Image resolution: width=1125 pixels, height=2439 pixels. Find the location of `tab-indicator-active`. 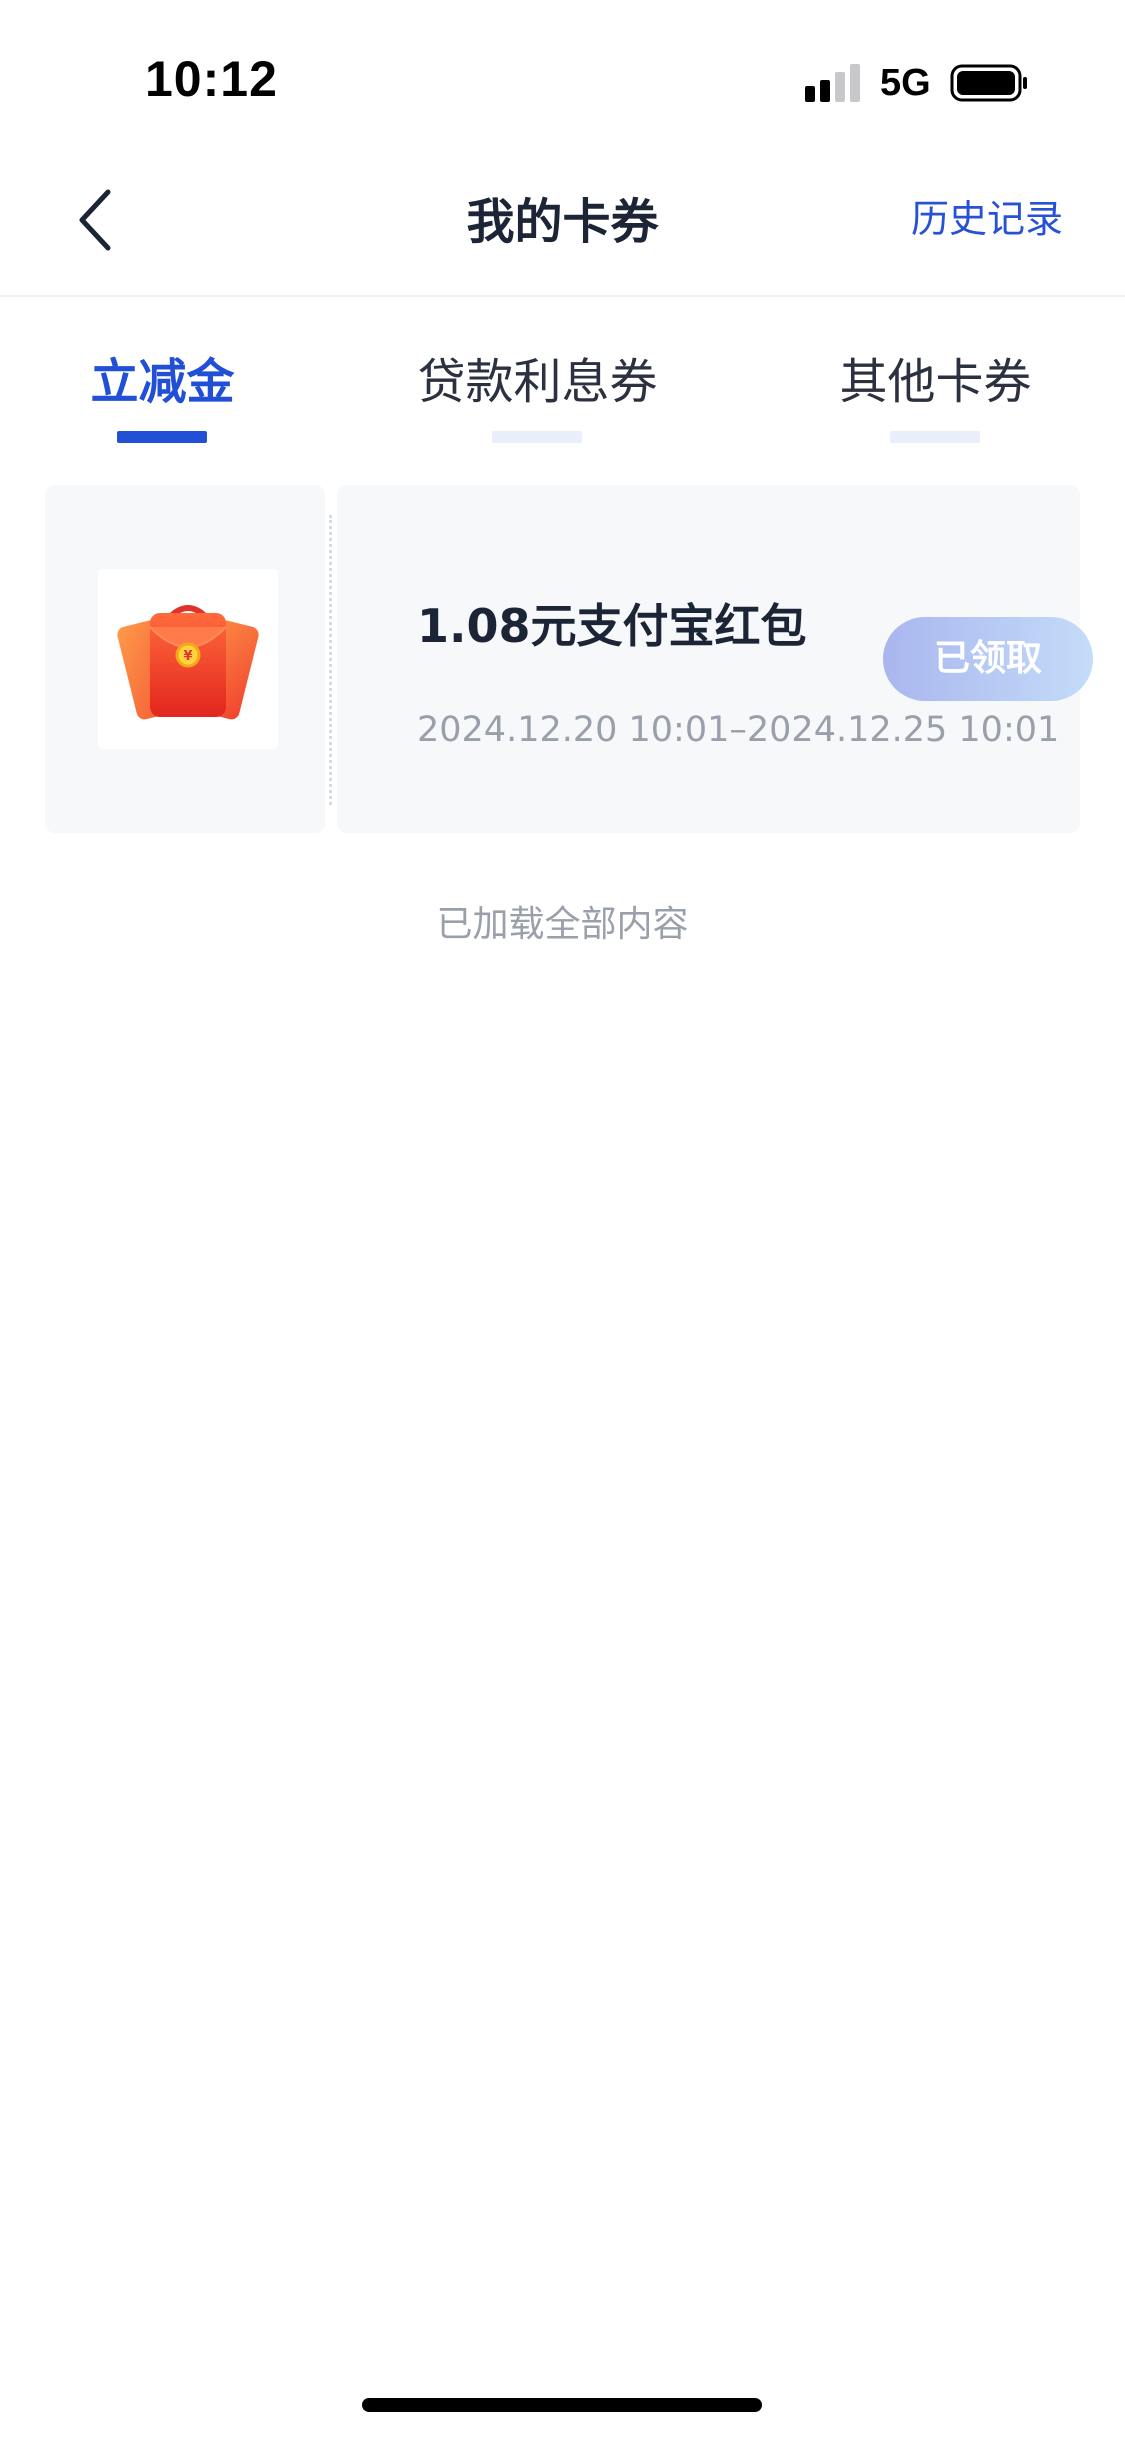

tab-indicator-active is located at coordinates (162, 437).